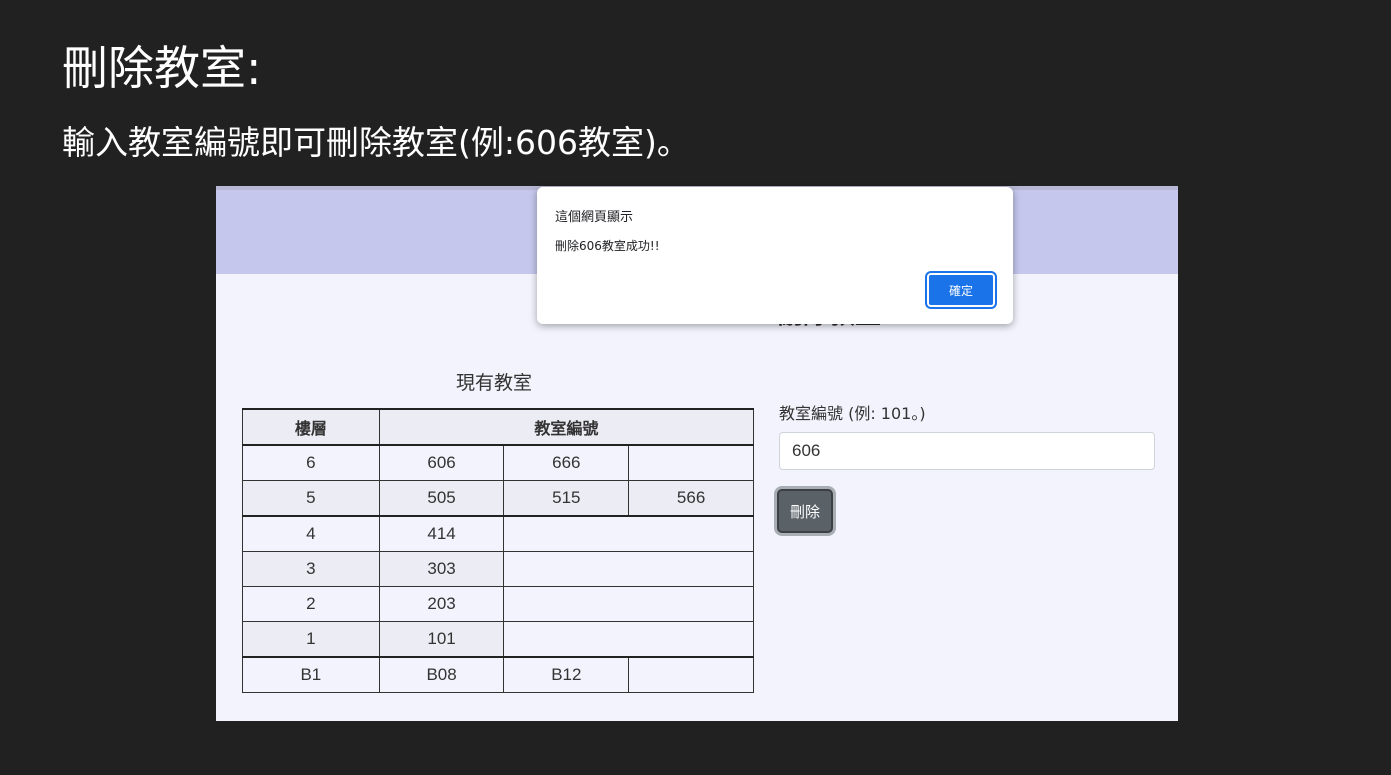 The height and width of the screenshot is (775, 1391). I want to click on floor-cell: 5, so click(311, 498).